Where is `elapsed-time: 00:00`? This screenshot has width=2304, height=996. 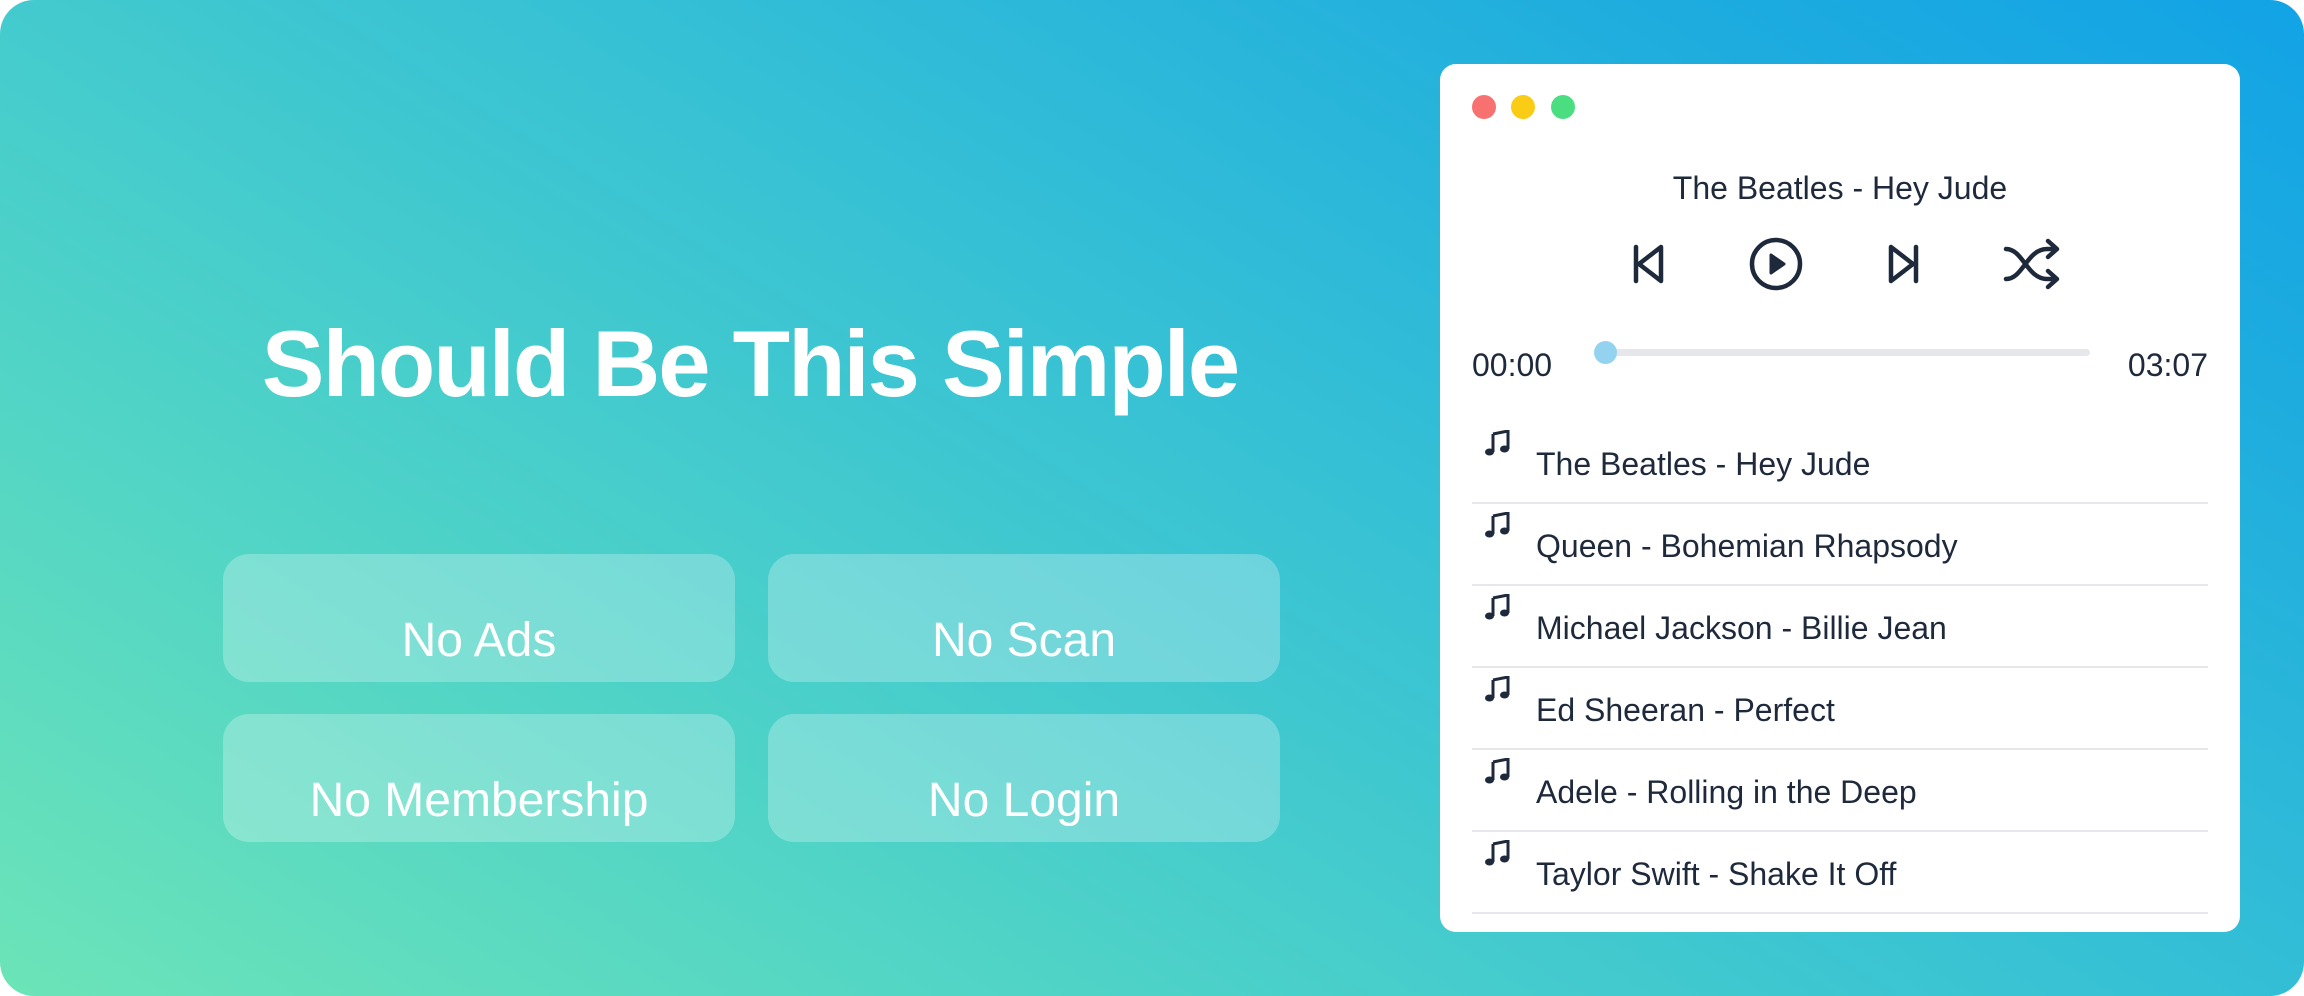 elapsed-time: 00:00 is located at coordinates (1512, 365).